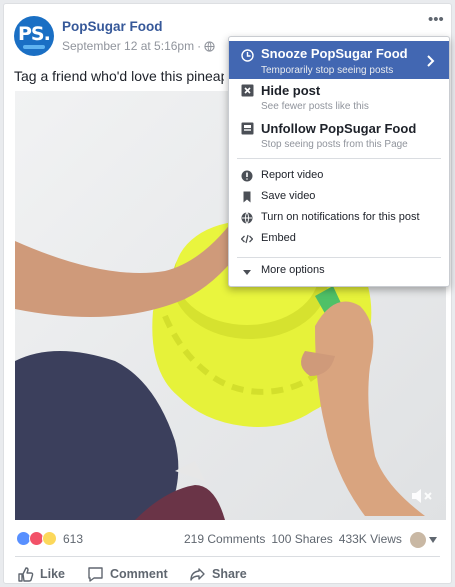 Image resolution: width=455 pixels, height=587 pixels. I want to click on shares-count: 100 Shares, so click(301, 539).